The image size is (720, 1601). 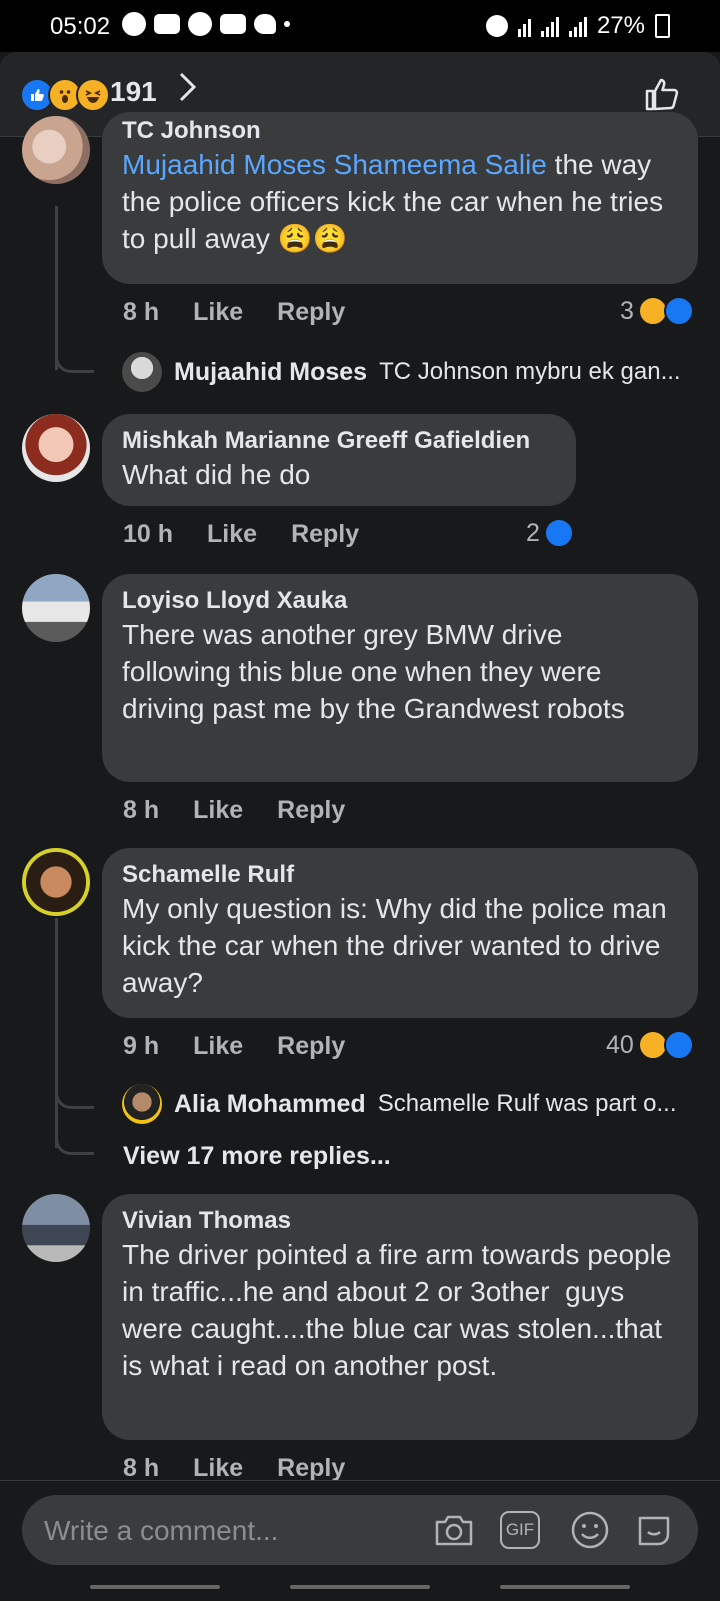 What do you see at coordinates (93, 95) in the screenshot?
I see `haha-reaction-icon` at bounding box center [93, 95].